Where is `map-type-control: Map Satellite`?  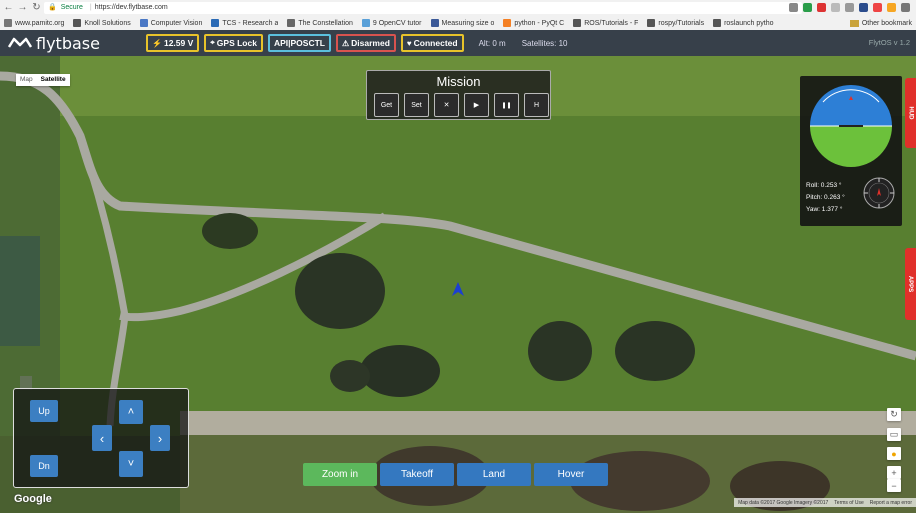
map-type-control: Map Satellite is located at coordinates (43, 80).